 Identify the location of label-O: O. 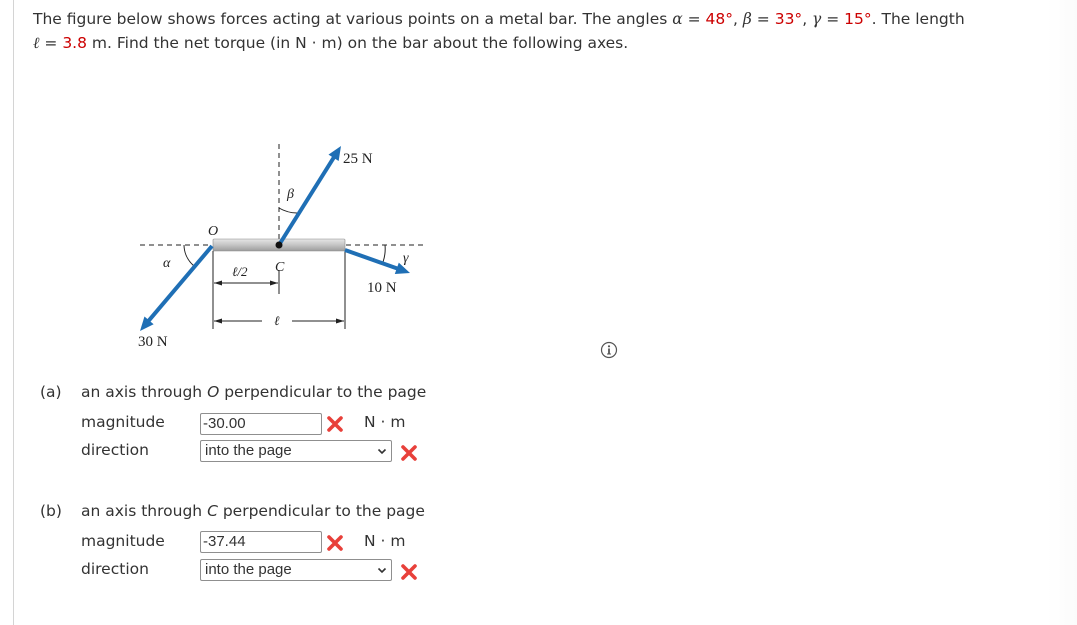
(213, 231).